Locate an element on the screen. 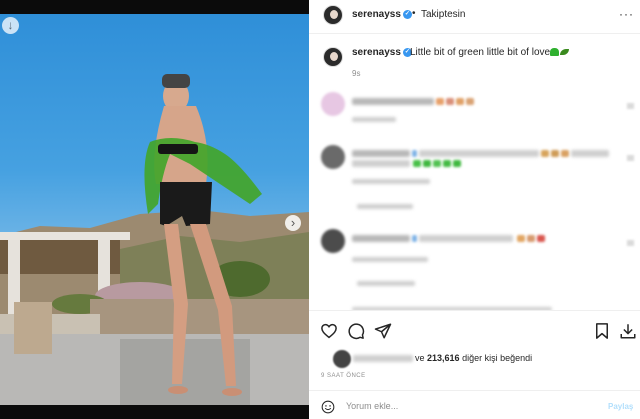  chevron-right-icon: › is located at coordinates (293, 223).